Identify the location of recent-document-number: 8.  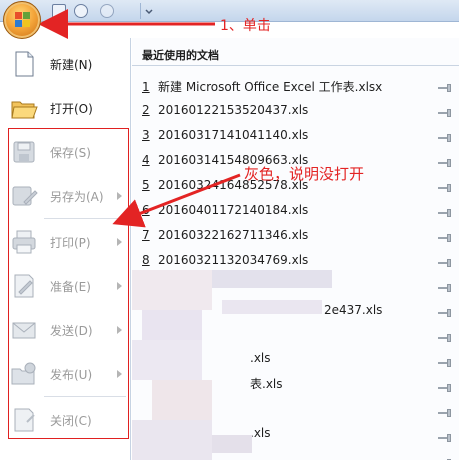
(146, 260).